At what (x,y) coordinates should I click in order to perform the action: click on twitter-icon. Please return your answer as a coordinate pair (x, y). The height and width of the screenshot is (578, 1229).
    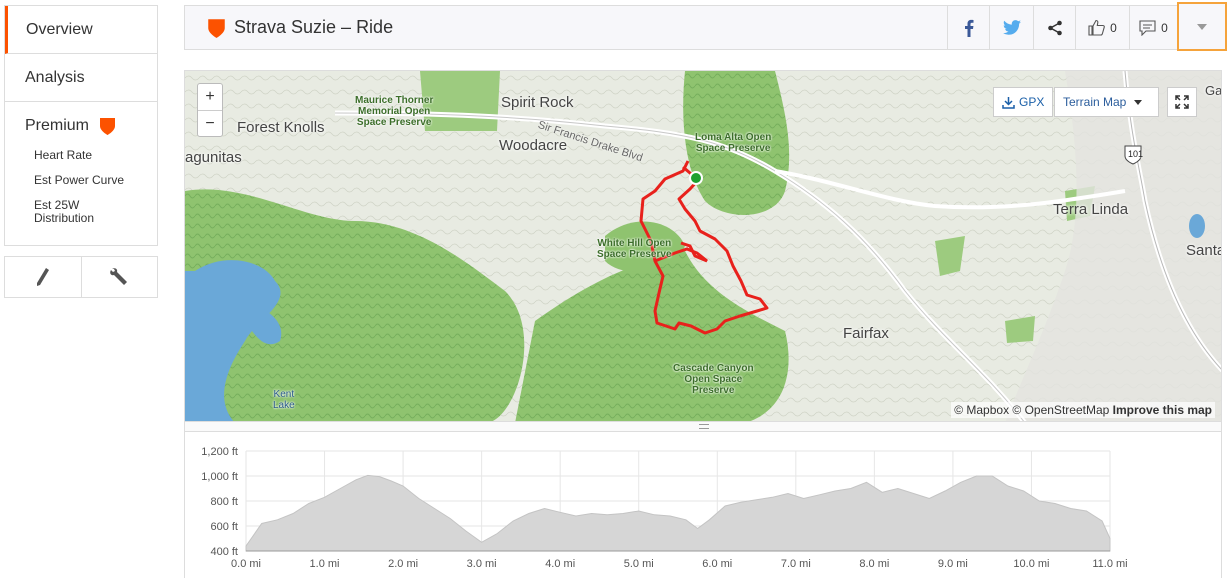
    Looking at the image, I should click on (1011, 27).